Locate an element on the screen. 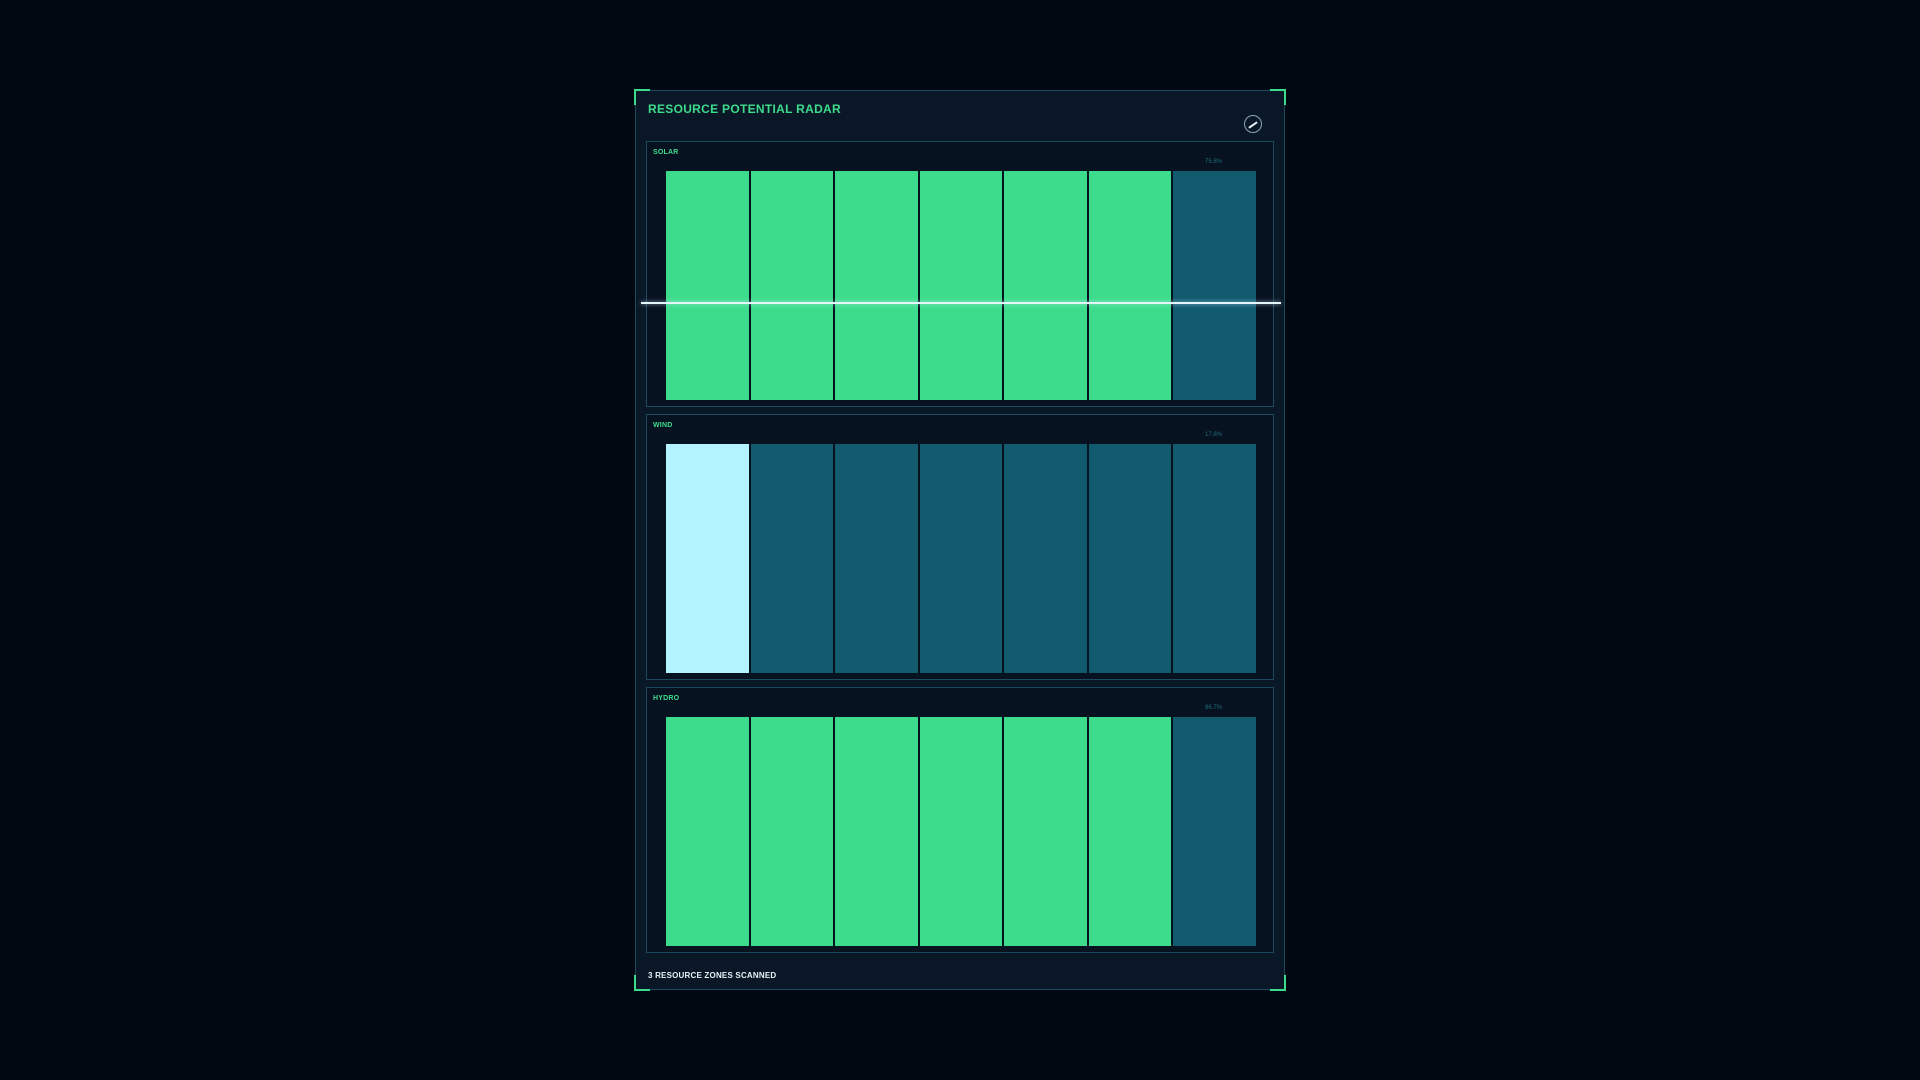 Image resolution: width=1920 pixels, height=1080 pixels. panel-footer-status: 3 RESOURCE ZONES SCANNED is located at coordinates (712, 975).